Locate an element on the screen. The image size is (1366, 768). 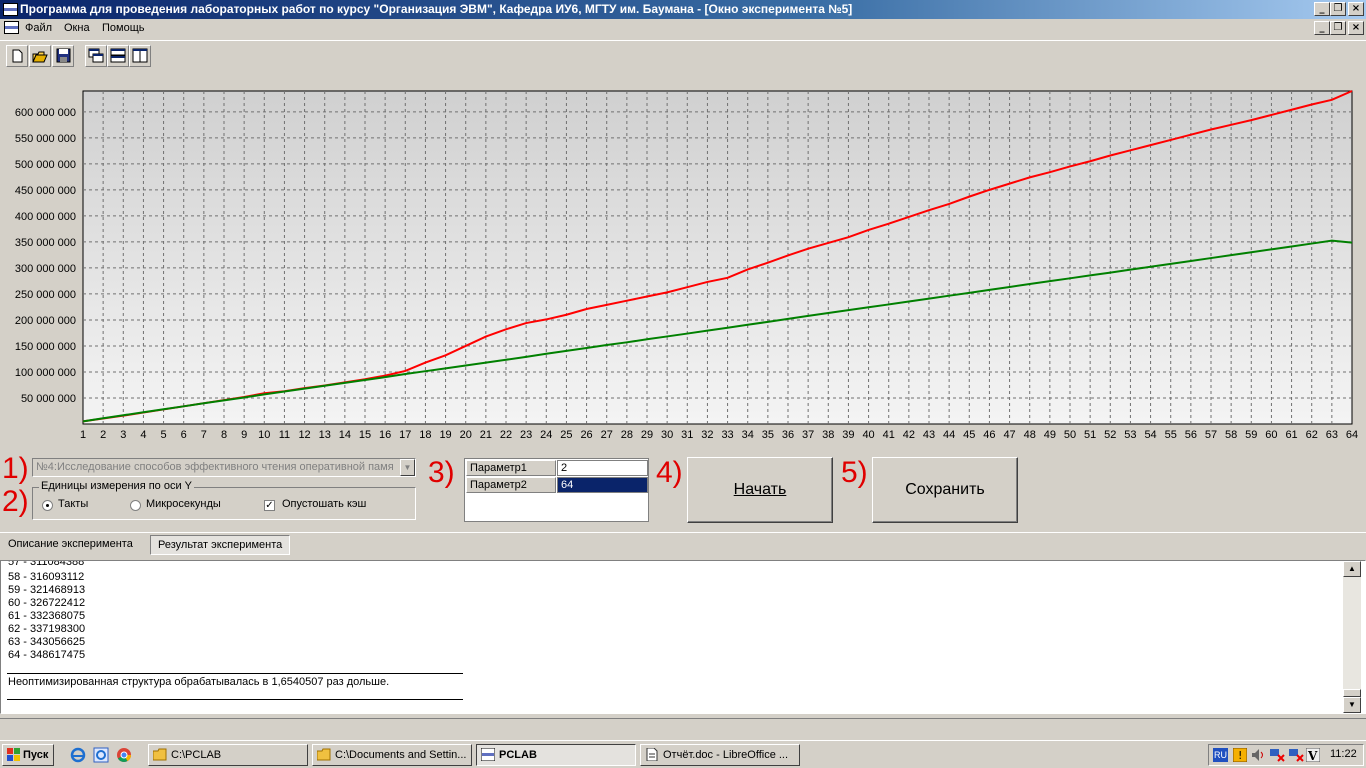
y-tick-label: 450 000 000 is located at coordinates (45, 191).